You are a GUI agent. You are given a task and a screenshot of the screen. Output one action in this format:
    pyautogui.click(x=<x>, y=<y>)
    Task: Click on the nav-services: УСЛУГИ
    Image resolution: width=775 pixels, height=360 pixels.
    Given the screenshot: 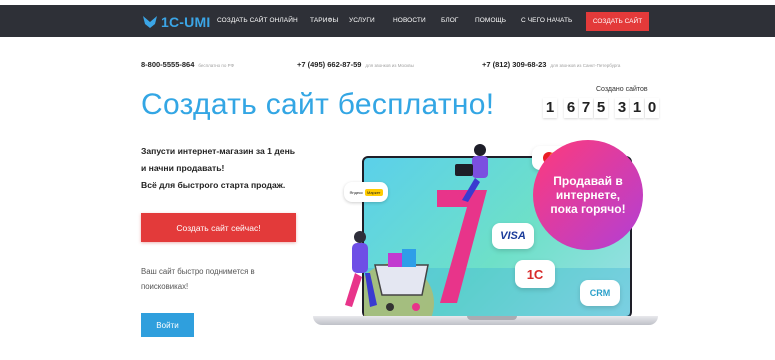 What is the action you would take?
    pyautogui.click(x=362, y=20)
    